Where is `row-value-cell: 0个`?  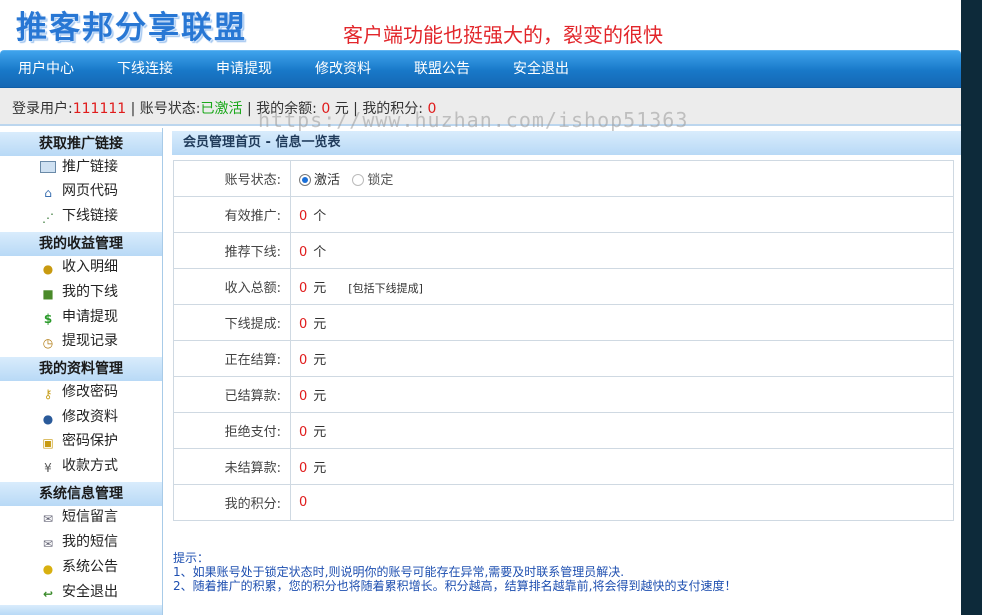 row-value-cell: 0个 is located at coordinates (622, 250).